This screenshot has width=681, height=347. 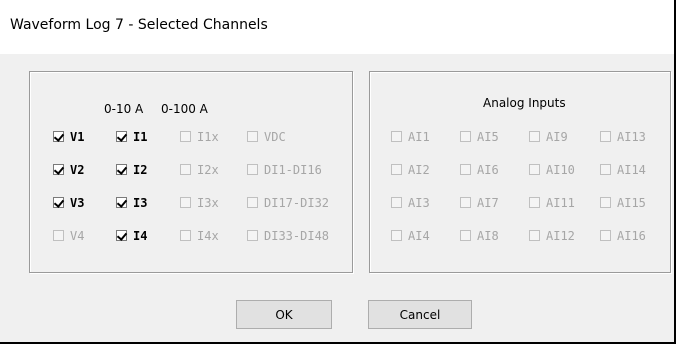 What do you see at coordinates (77, 169) in the screenshot?
I see `checkbox-label: V2` at bounding box center [77, 169].